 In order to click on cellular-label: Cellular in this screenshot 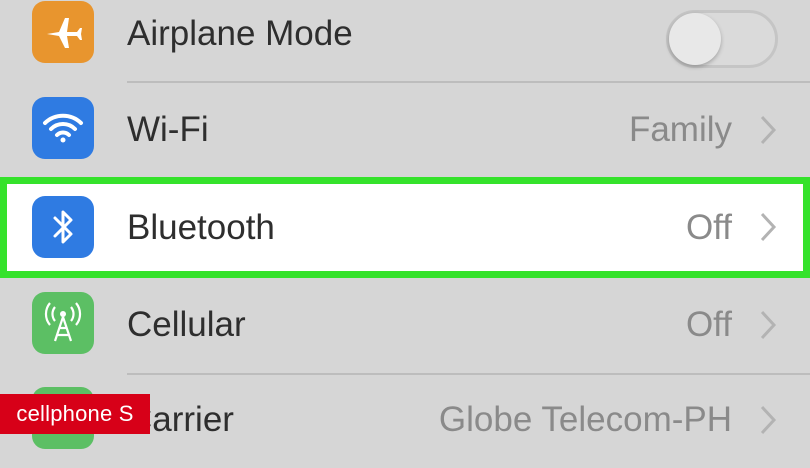, I will do `click(186, 324)`.